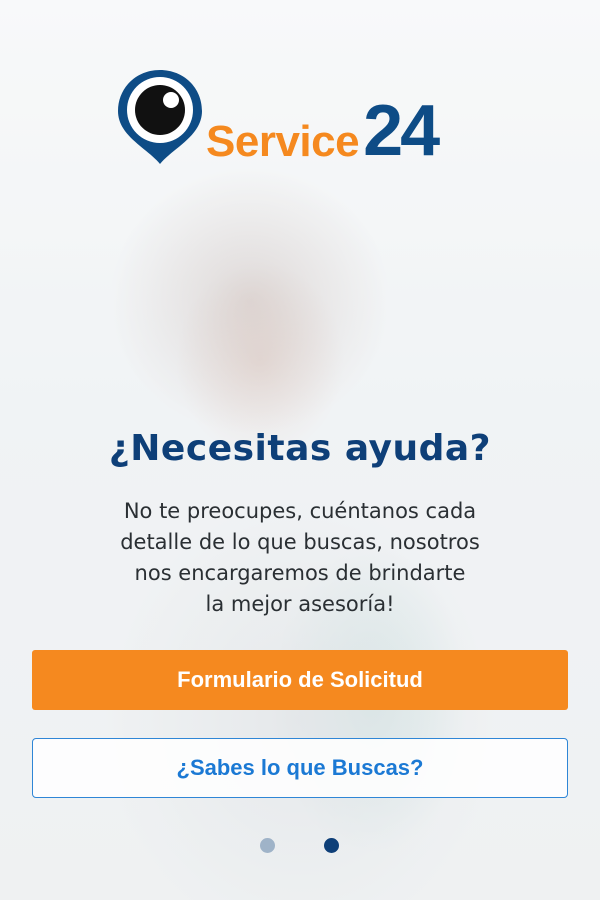  I want to click on request-form-button: Formulario de Solicitud, so click(300, 680).